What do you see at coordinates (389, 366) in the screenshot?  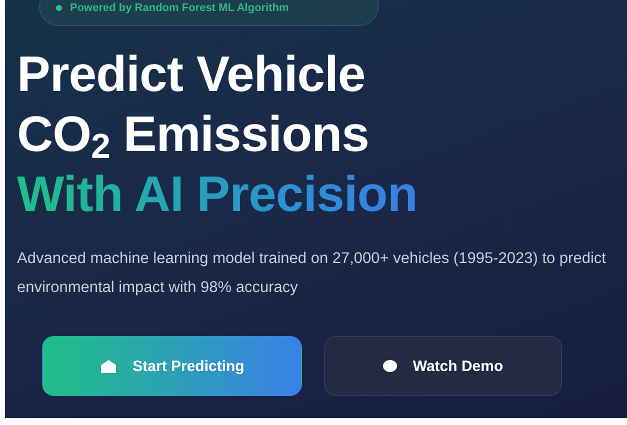 I see `circle-icon` at bounding box center [389, 366].